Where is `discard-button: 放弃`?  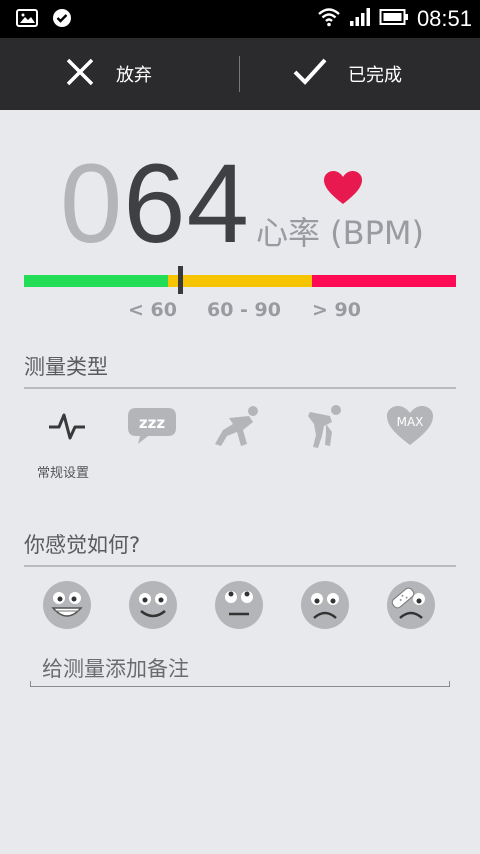 discard-button: 放弃 is located at coordinates (108, 74).